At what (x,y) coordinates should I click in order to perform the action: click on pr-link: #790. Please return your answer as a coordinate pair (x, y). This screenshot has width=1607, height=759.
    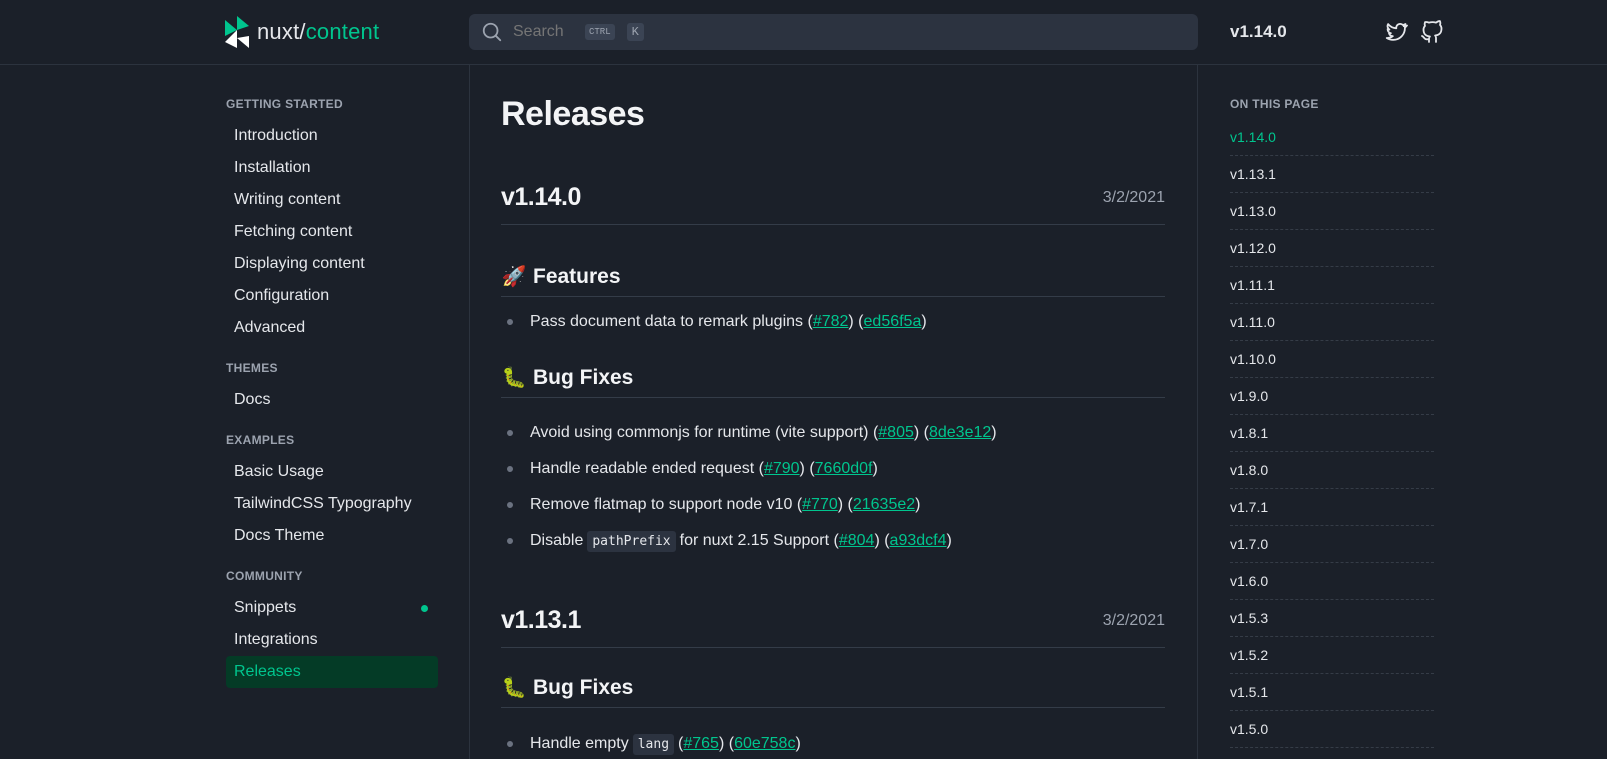
    Looking at the image, I should click on (782, 469).